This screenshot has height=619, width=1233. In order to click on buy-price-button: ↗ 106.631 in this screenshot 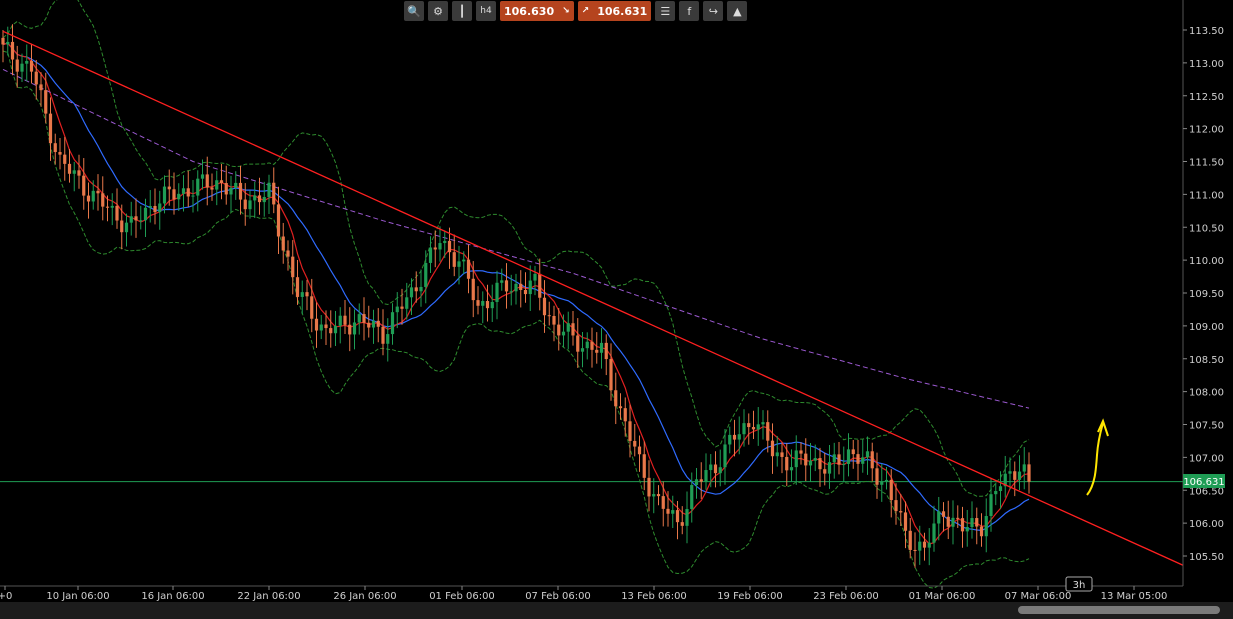, I will do `click(614, 11)`.